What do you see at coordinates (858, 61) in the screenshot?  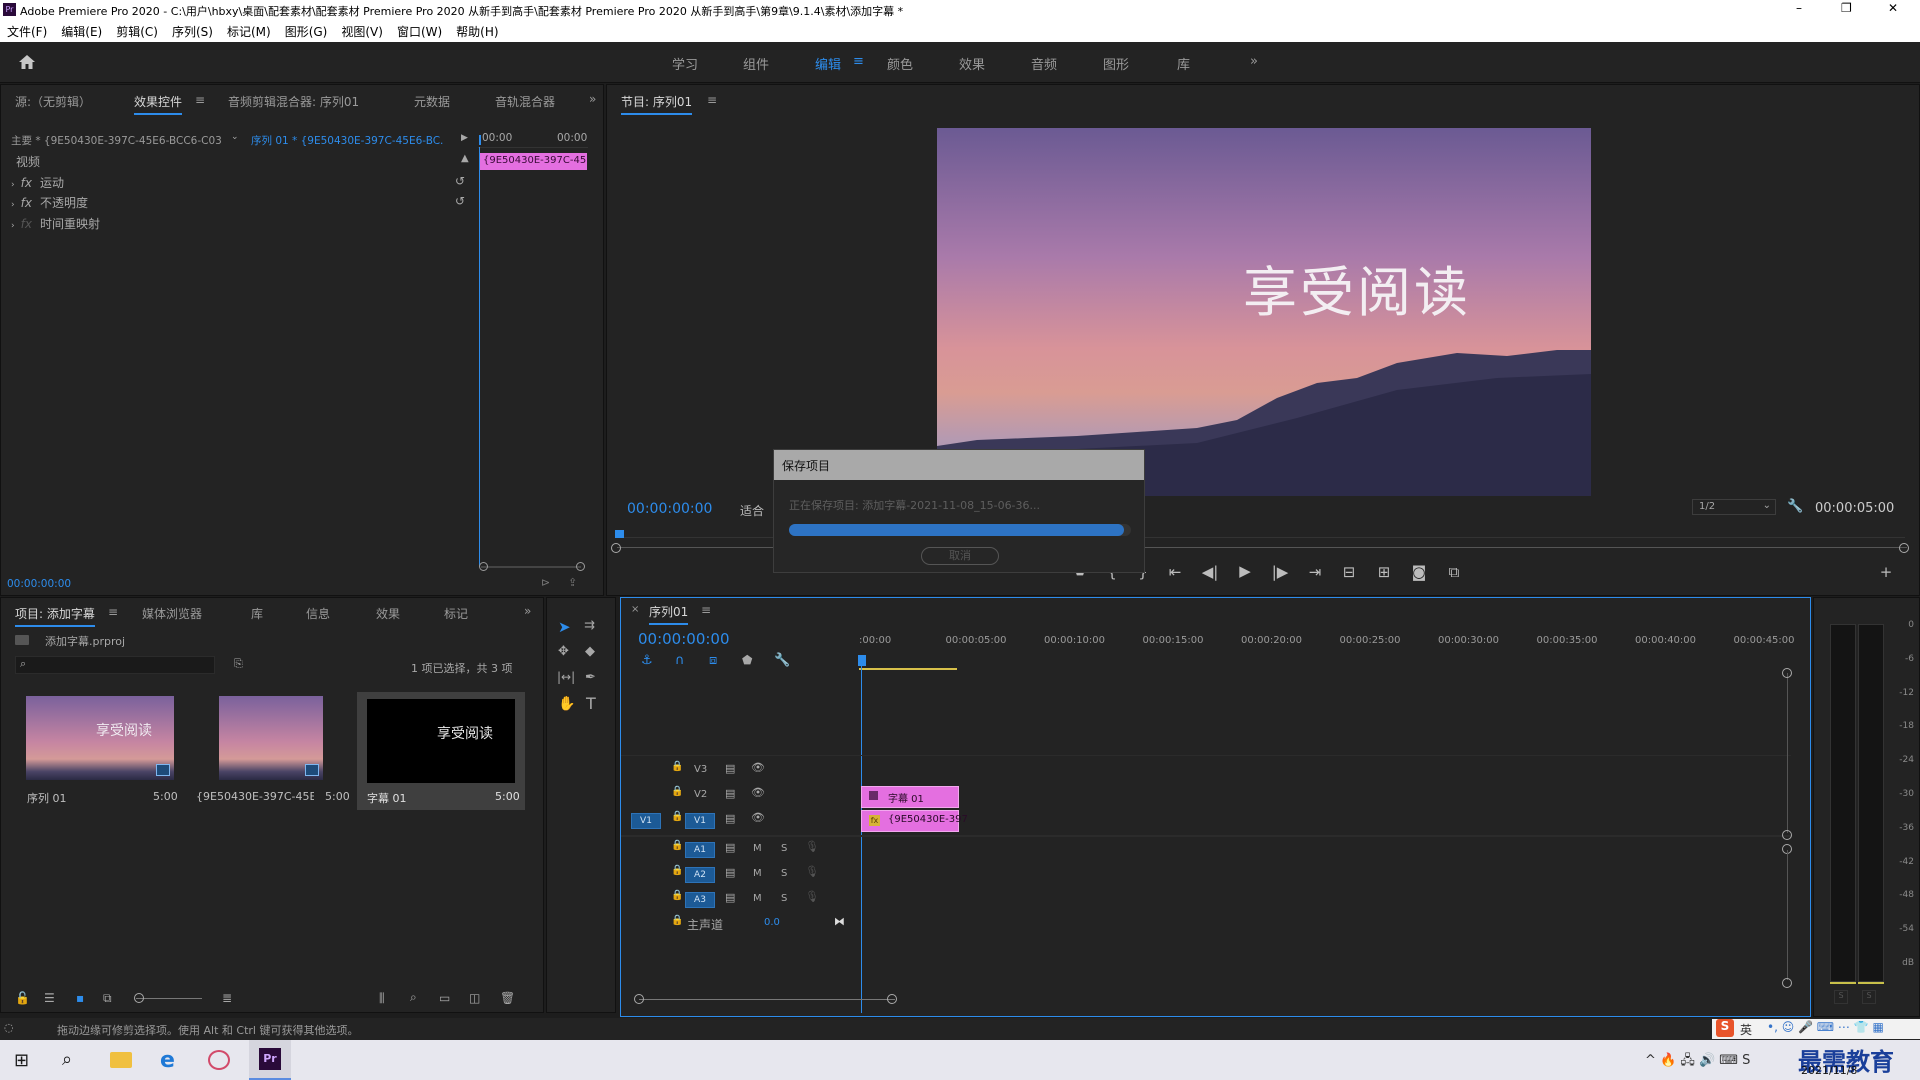 I see `workspace-menu-icon: ≡` at bounding box center [858, 61].